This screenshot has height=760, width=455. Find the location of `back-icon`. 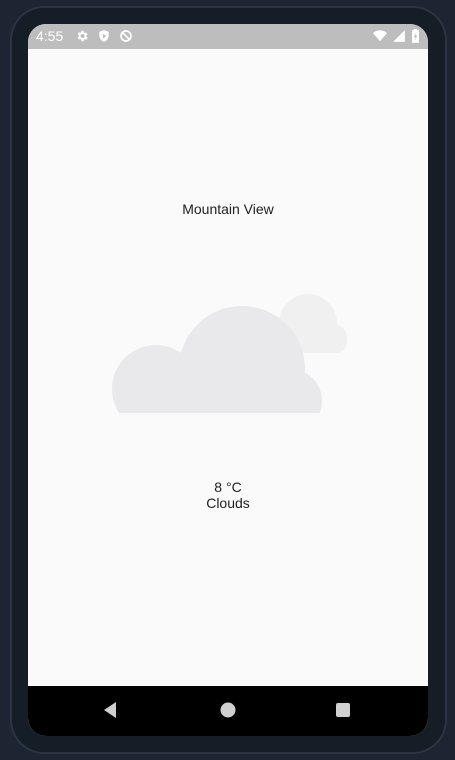

back-icon is located at coordinates (111, 710).